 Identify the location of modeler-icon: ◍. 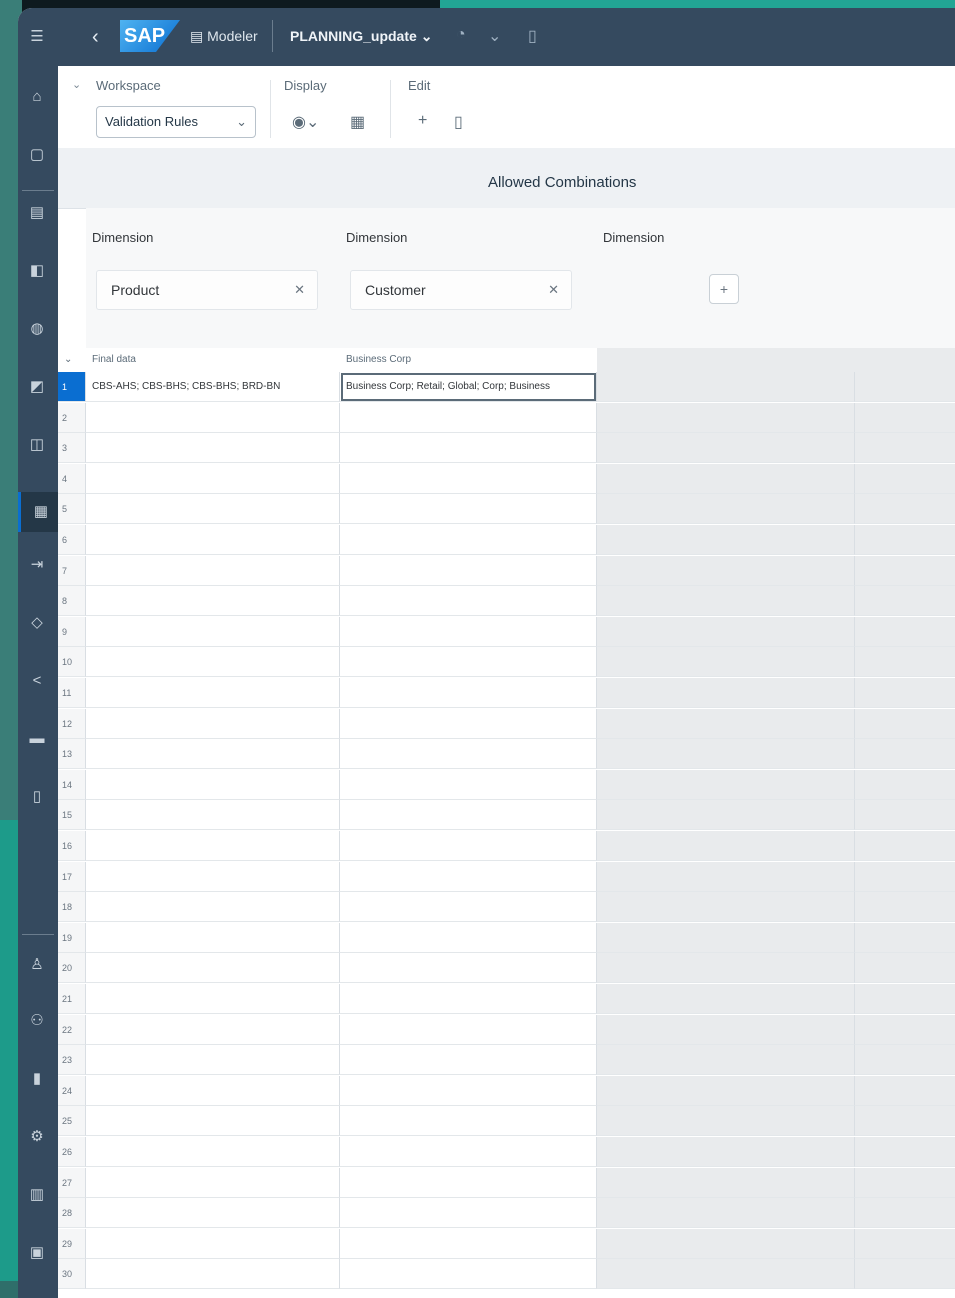
(37, 329).